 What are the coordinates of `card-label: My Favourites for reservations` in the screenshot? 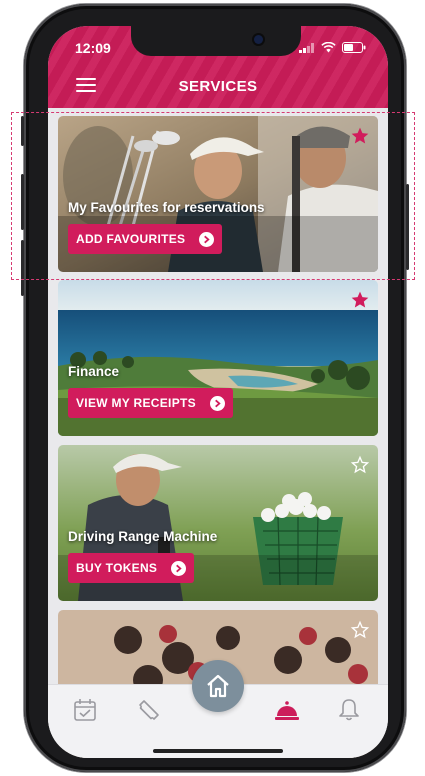 It's located at (166, 207).